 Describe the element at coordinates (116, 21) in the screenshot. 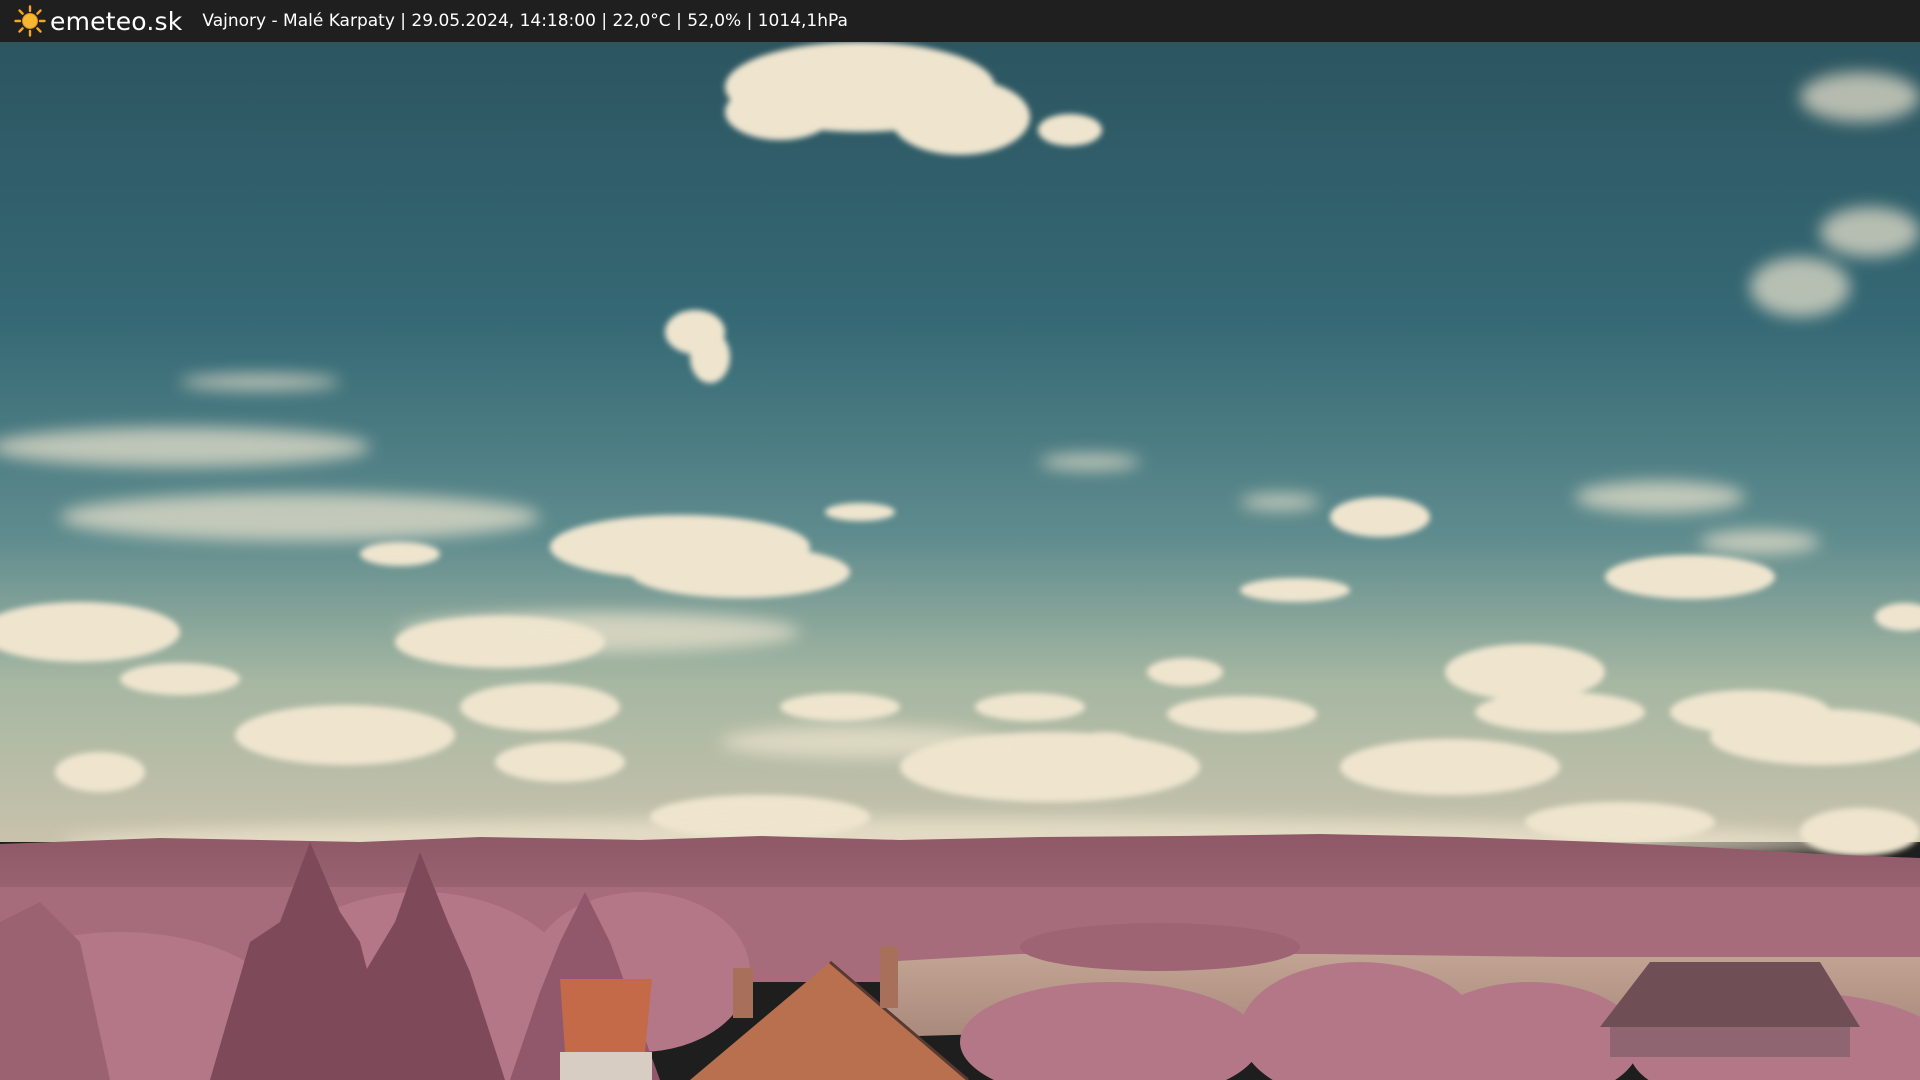

I see `brand-name: emeteo.sk` at that location.